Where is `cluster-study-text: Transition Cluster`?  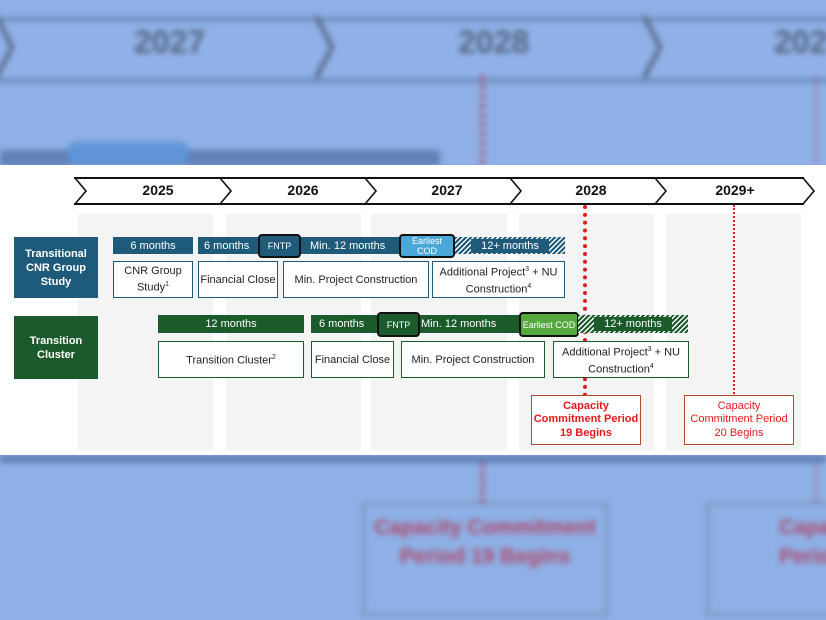 cluster-study-text: Transition Cluster is located at coordinates (229, 360).